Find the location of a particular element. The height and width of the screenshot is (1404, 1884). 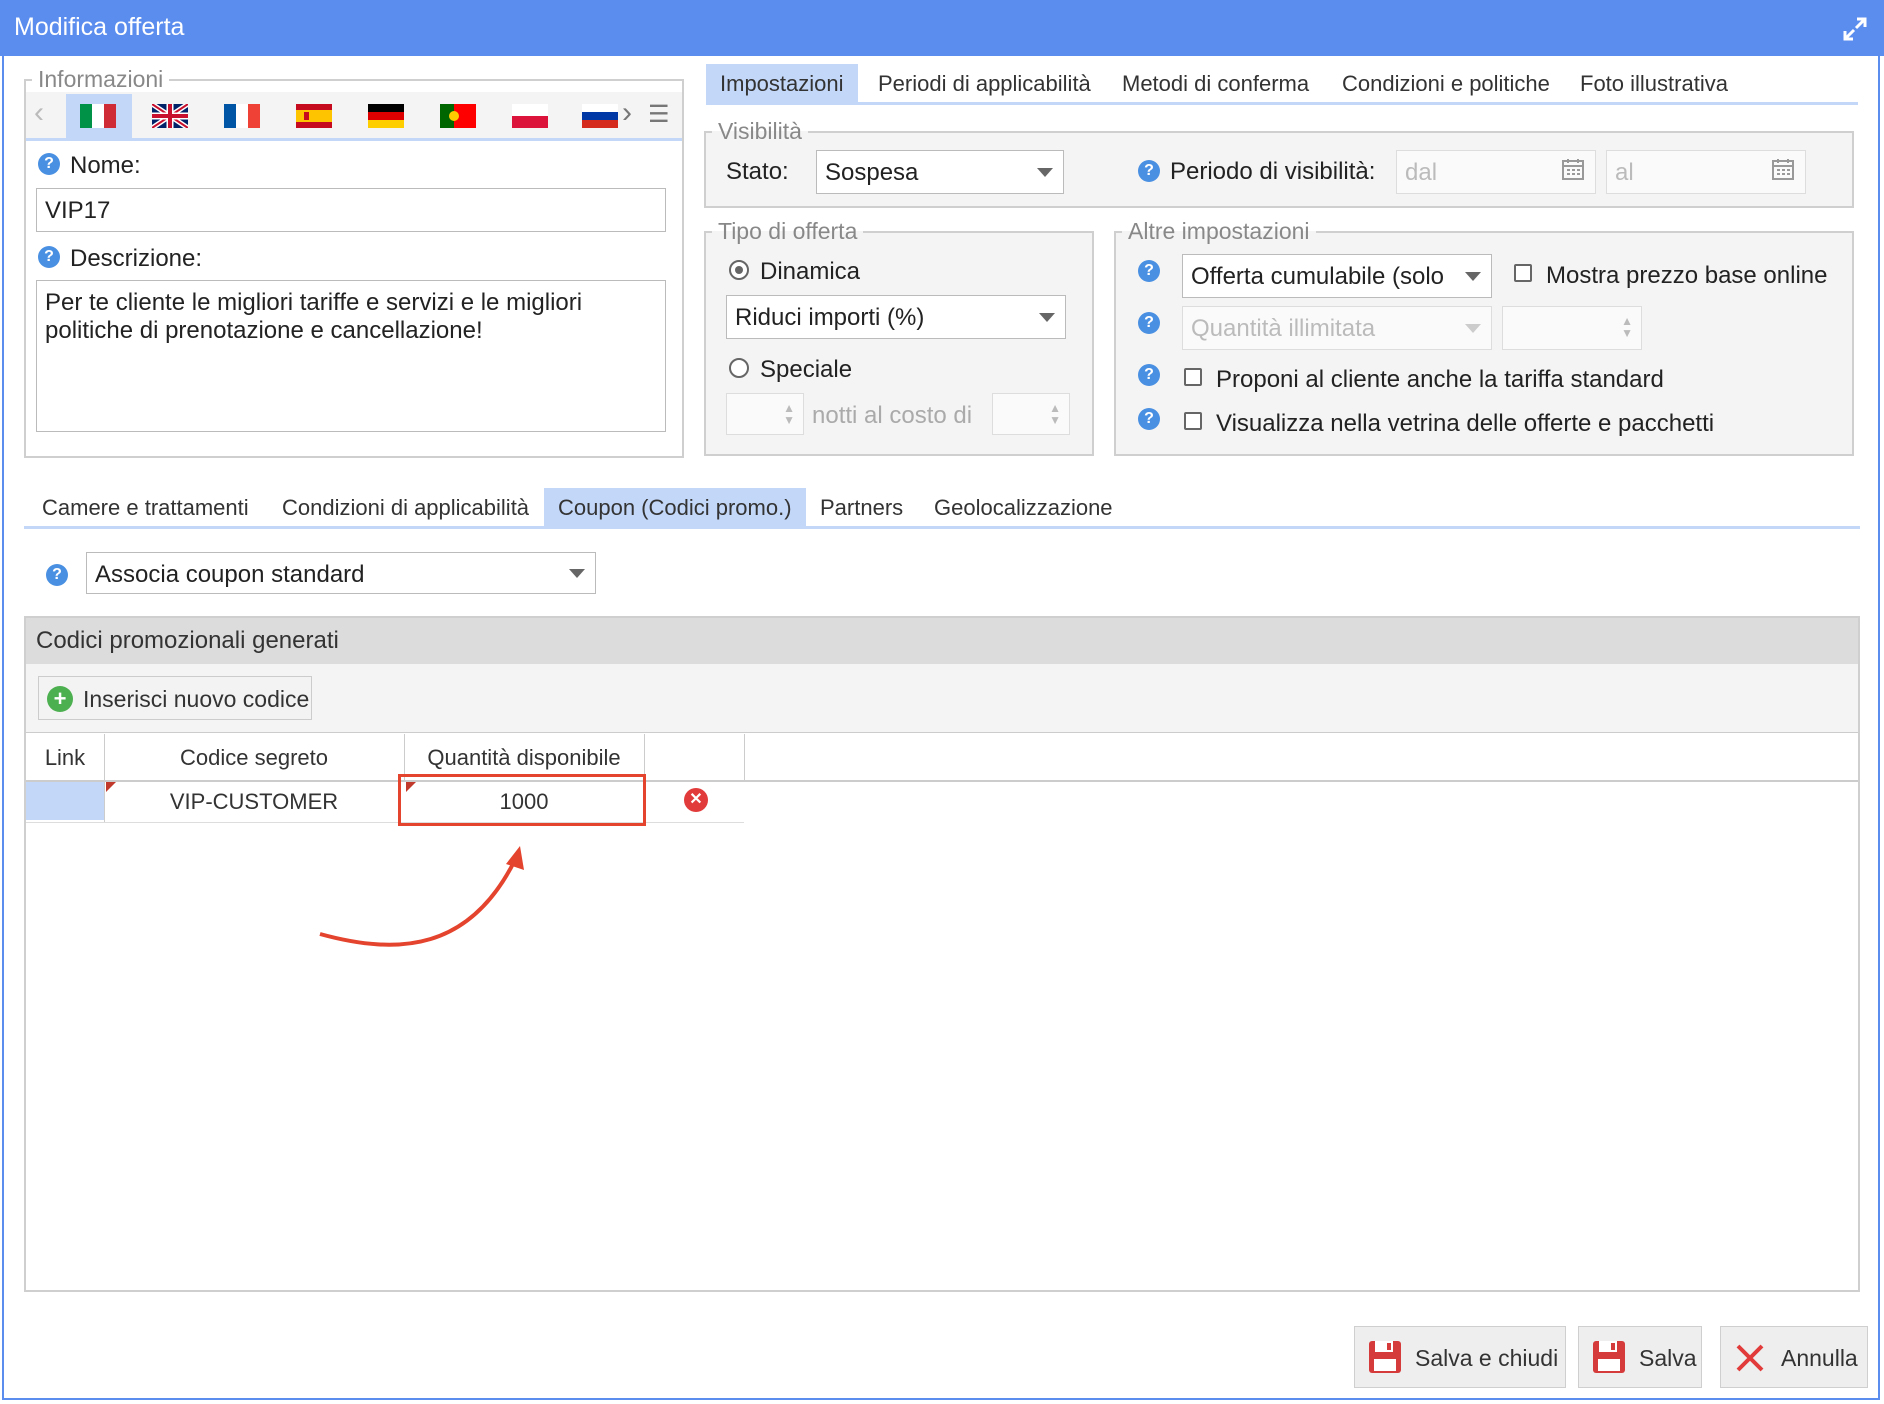

special-radio is located at coordinates (739, 368).